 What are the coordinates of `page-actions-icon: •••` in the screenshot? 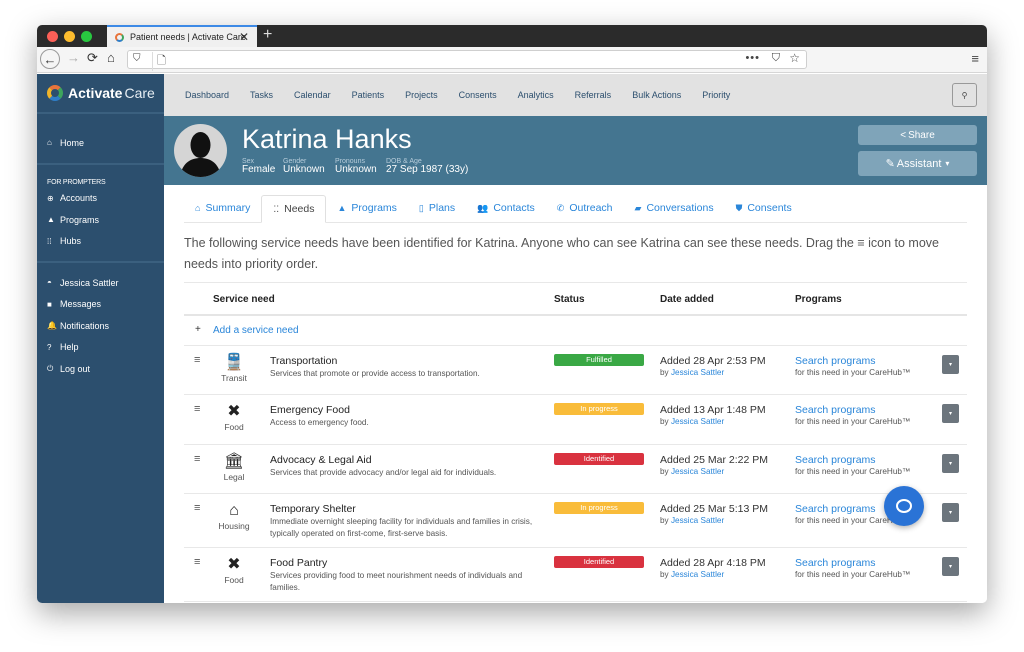 It's located at (752, 58).